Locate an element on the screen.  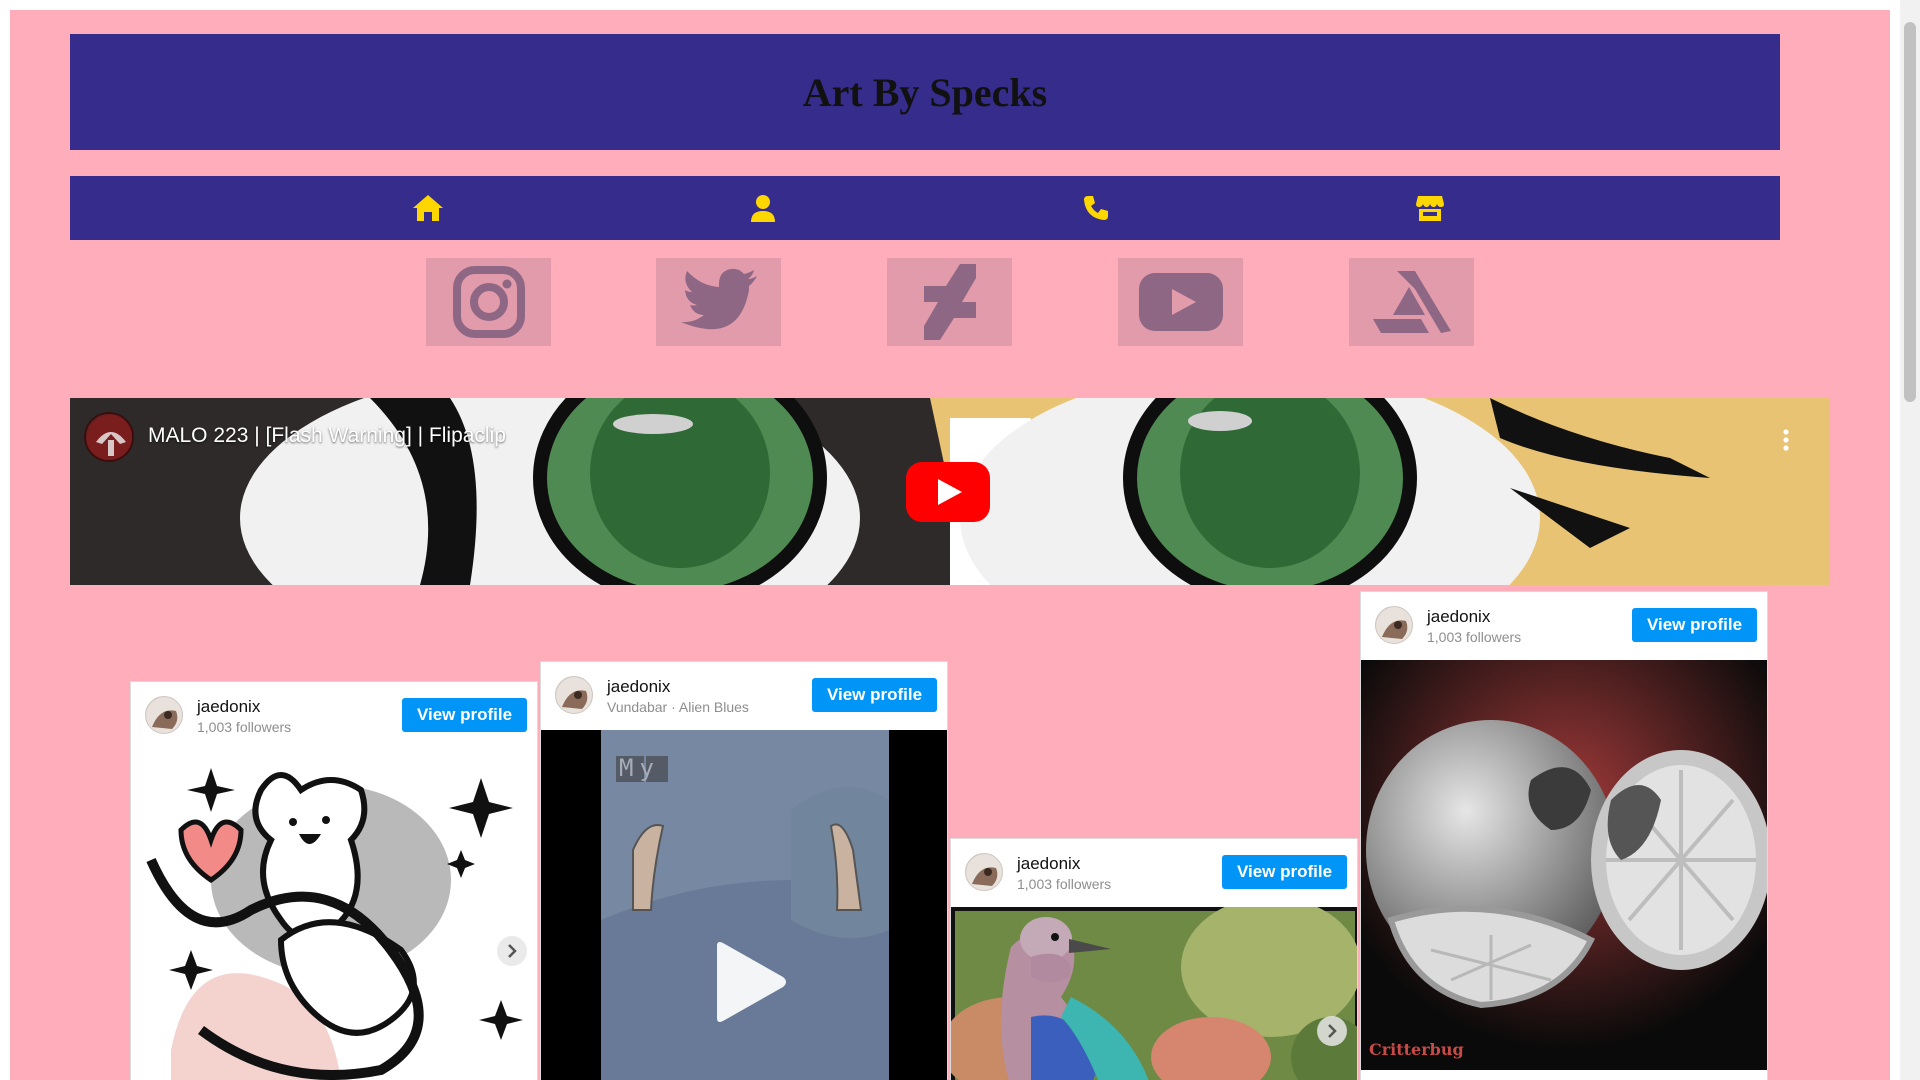
deviantart-icon is located at coordinates (949, 302).